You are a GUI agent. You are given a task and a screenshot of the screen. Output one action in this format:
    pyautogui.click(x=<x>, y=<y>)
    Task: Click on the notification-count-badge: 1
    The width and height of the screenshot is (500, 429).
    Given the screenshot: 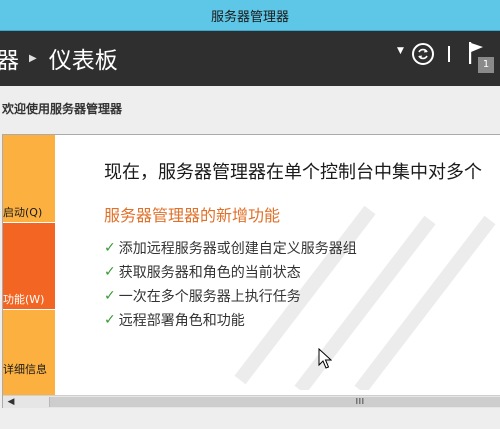 What is the action you would take?
    pyautogui.click(x=486, y=65)
    